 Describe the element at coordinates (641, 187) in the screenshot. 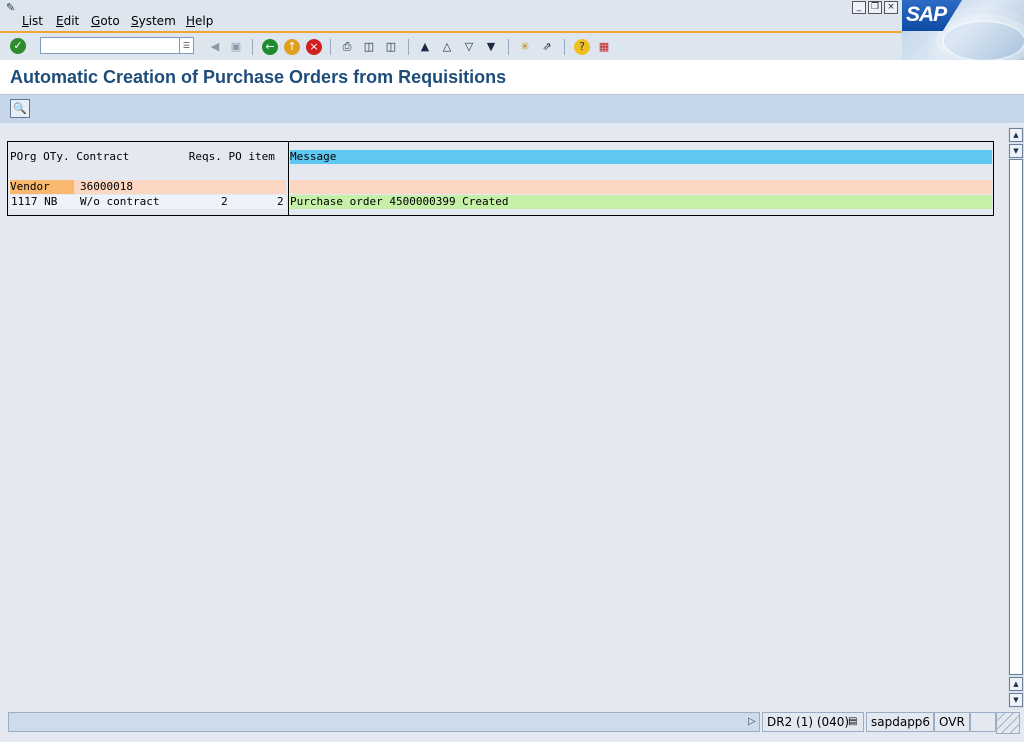

I see `vendor-row-message` at that location.